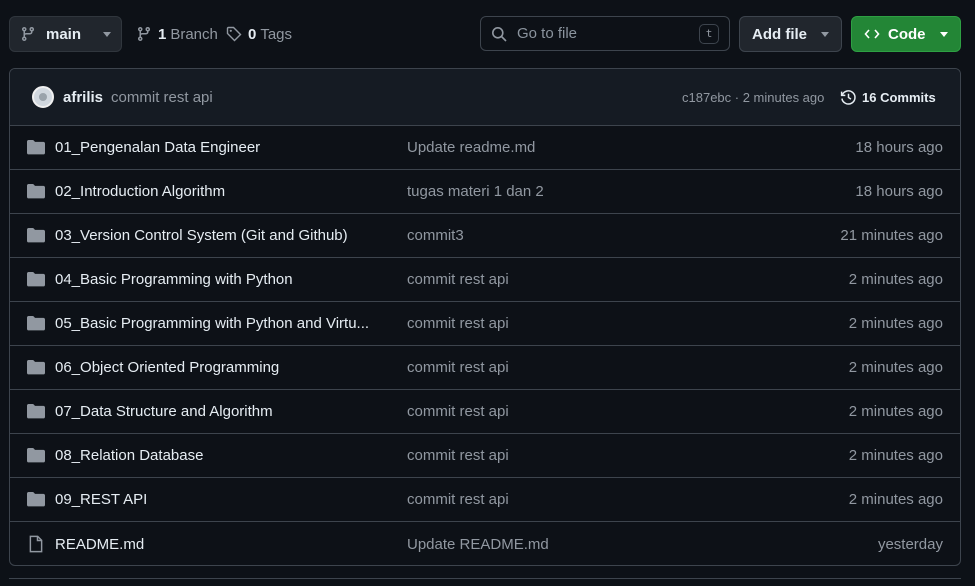 The width and height of the screenshot is (975, 586). What do you see at coordinates (753, 97) in the screenshot?
I see `commit-hash-time: c187ebc · 2 minutes ago` at bounding box center [753, 97].